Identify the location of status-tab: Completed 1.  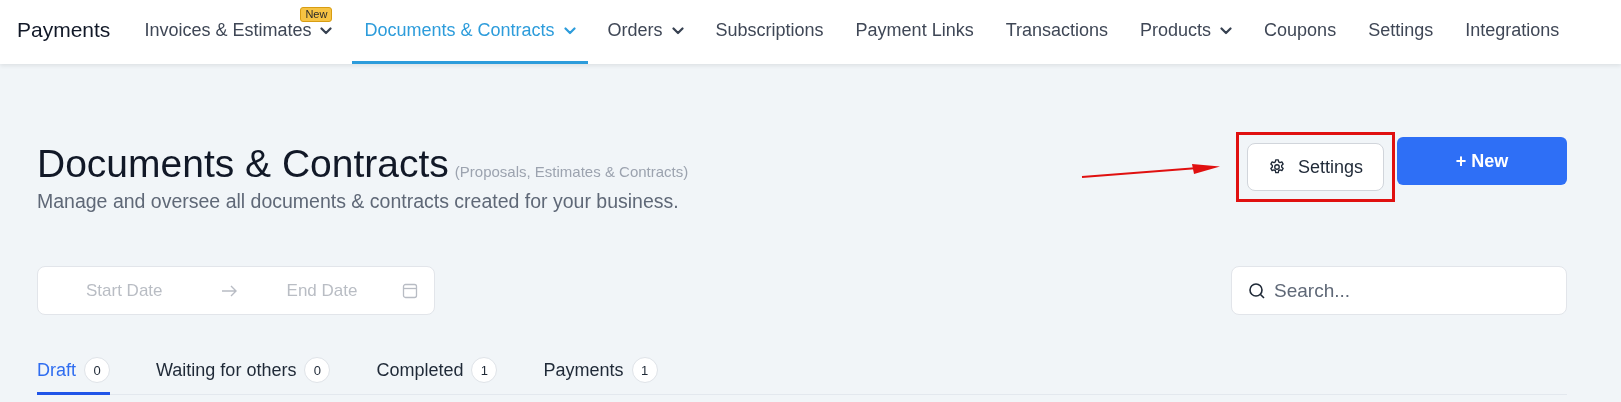
(437, 376).